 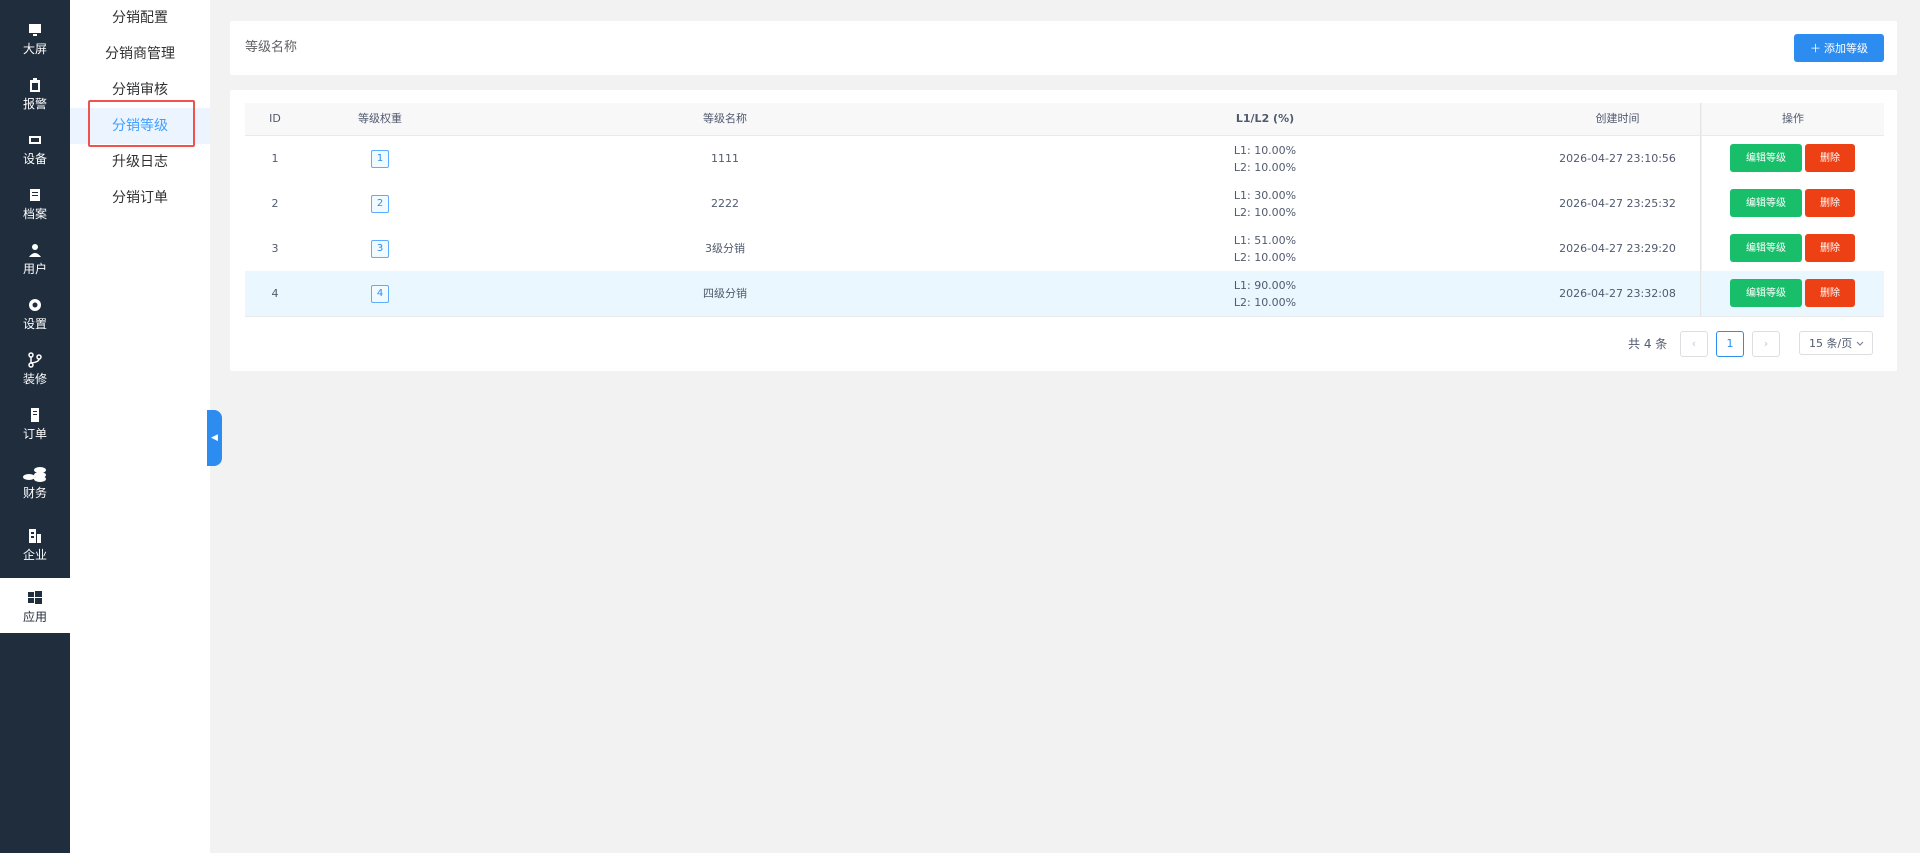 What do you see at coordinates (140, 198) in the screenshot?
I see `submenu-item-orders: 分销订单` at bounding box center [140, 198].